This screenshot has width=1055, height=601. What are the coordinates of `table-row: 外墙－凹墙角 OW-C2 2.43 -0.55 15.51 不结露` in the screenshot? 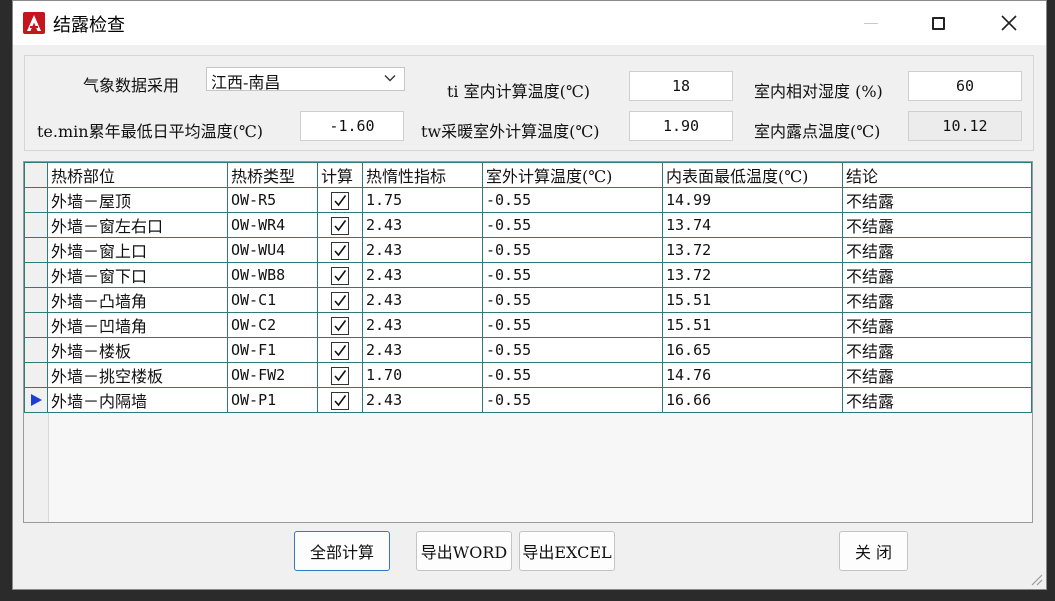 It's located at (528, 325).